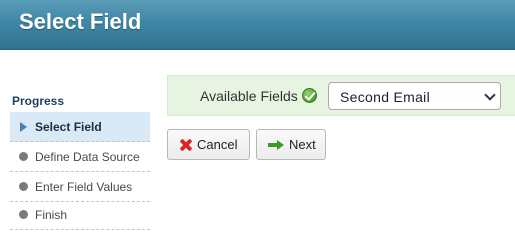 This screenshot has height=240, width=515. I want to click on progress-step-label: Select Field, so click(68, 126).